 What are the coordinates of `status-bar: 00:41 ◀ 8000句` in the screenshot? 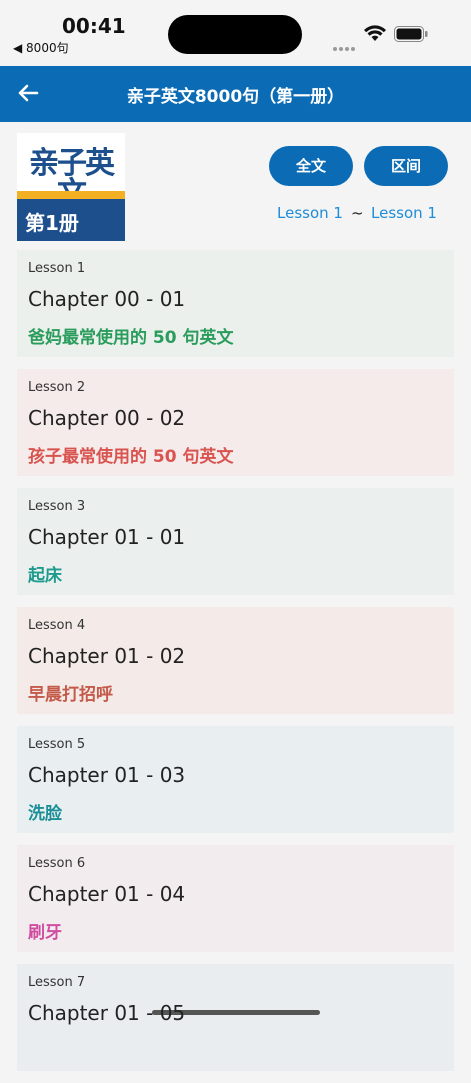 It's located at (235, 33).